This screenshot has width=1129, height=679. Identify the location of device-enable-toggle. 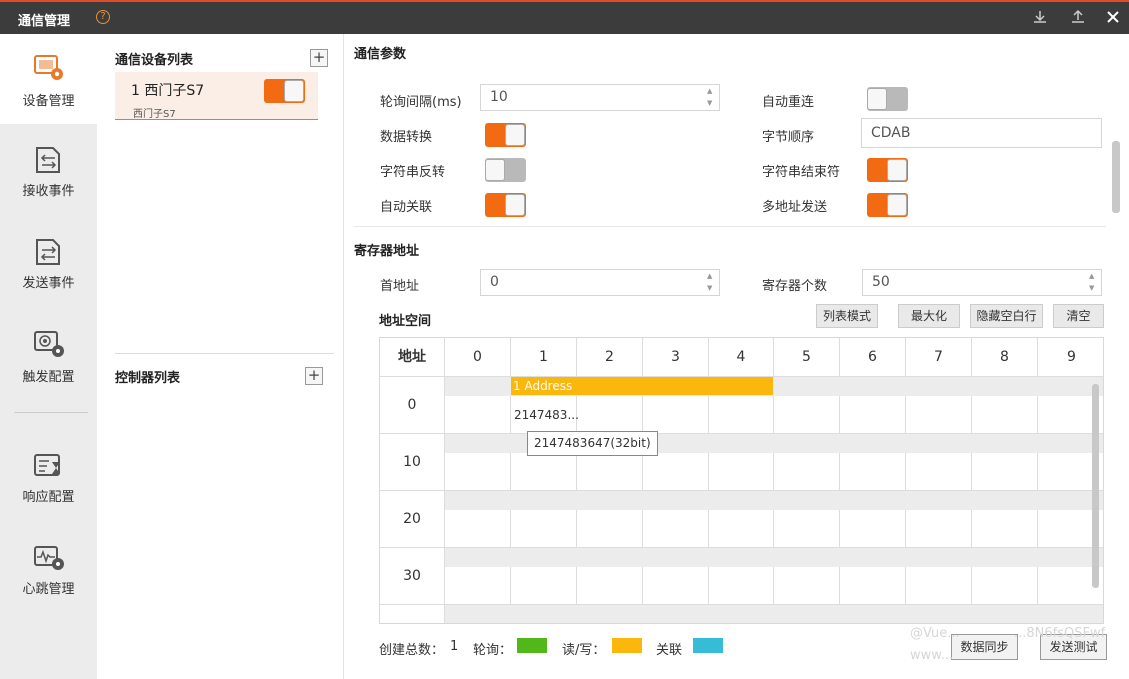
(284, 91).